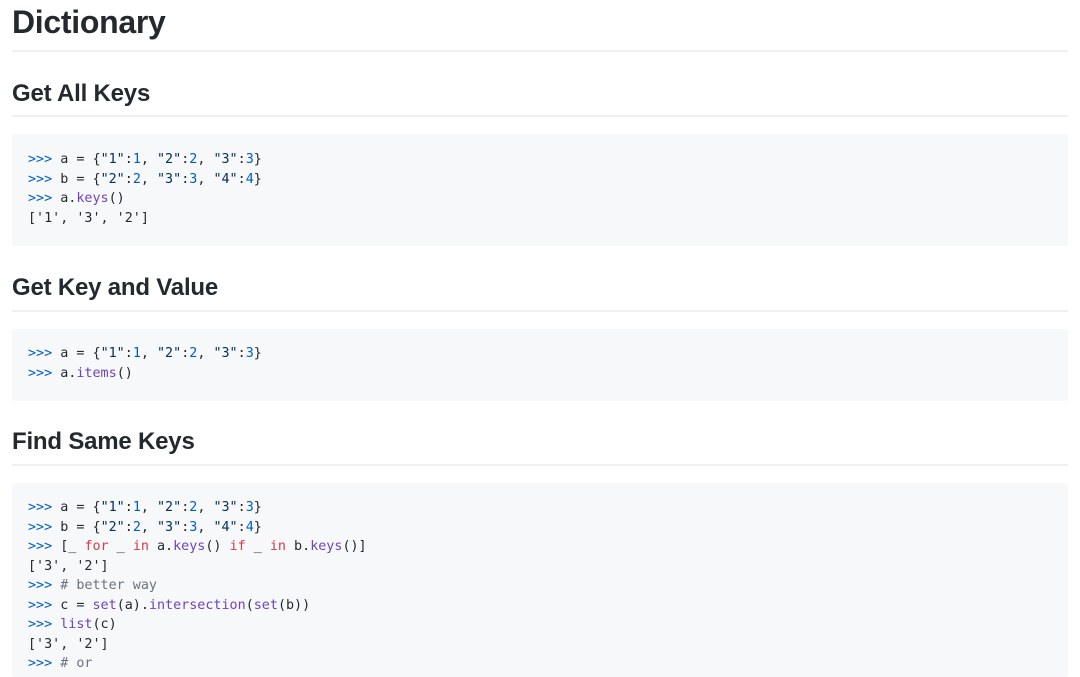 The width and height of the screenshot is (1080, 677). What do you see at coordinates (548, 625) in the screenshot?
I see `code-line: >>> list(c)` at bounding box center [548, 625].